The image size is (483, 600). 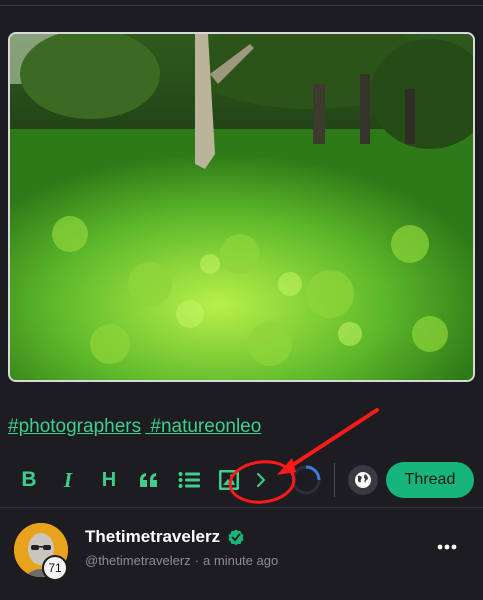 What do you see at coordinates (241, 507) in the screenshot?
I see `post-divider` at bounding box center [241, 507].